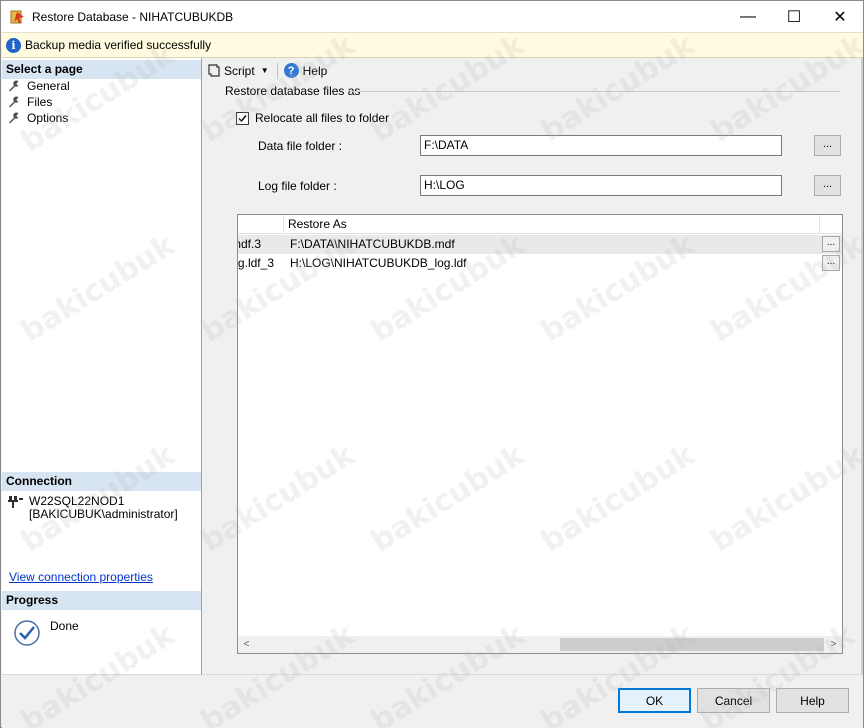 Image resolution: width=864 pixels, height=728 pixels. Describe the element at coordinates (552, 224) in the screenshot. I see `column-header-restore-as: Restore As` at that location.